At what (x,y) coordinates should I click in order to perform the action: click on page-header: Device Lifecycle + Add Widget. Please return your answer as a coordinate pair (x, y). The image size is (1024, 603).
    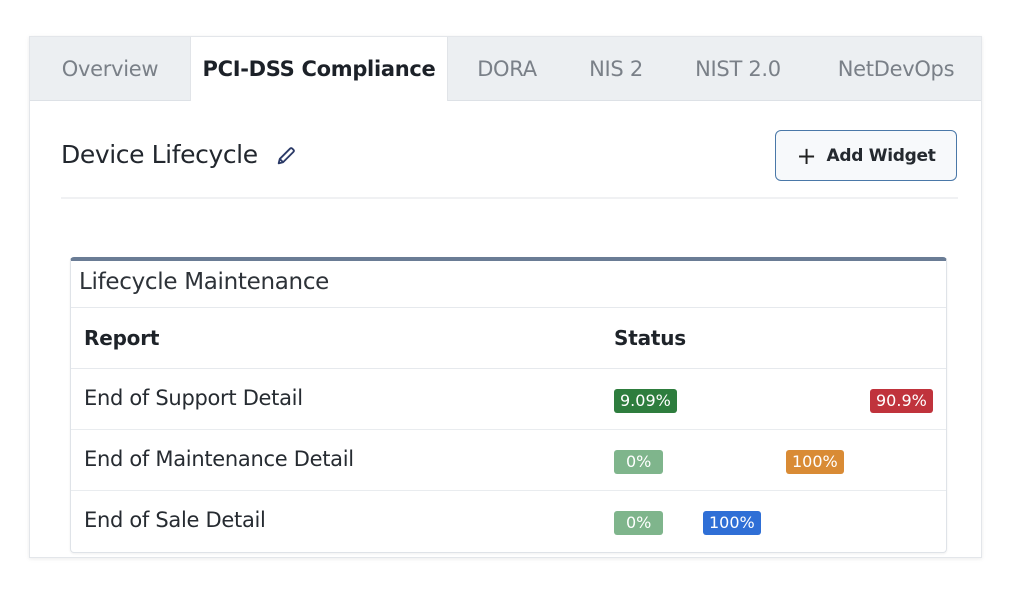
    Looking at the image, I should click on (509, 156).